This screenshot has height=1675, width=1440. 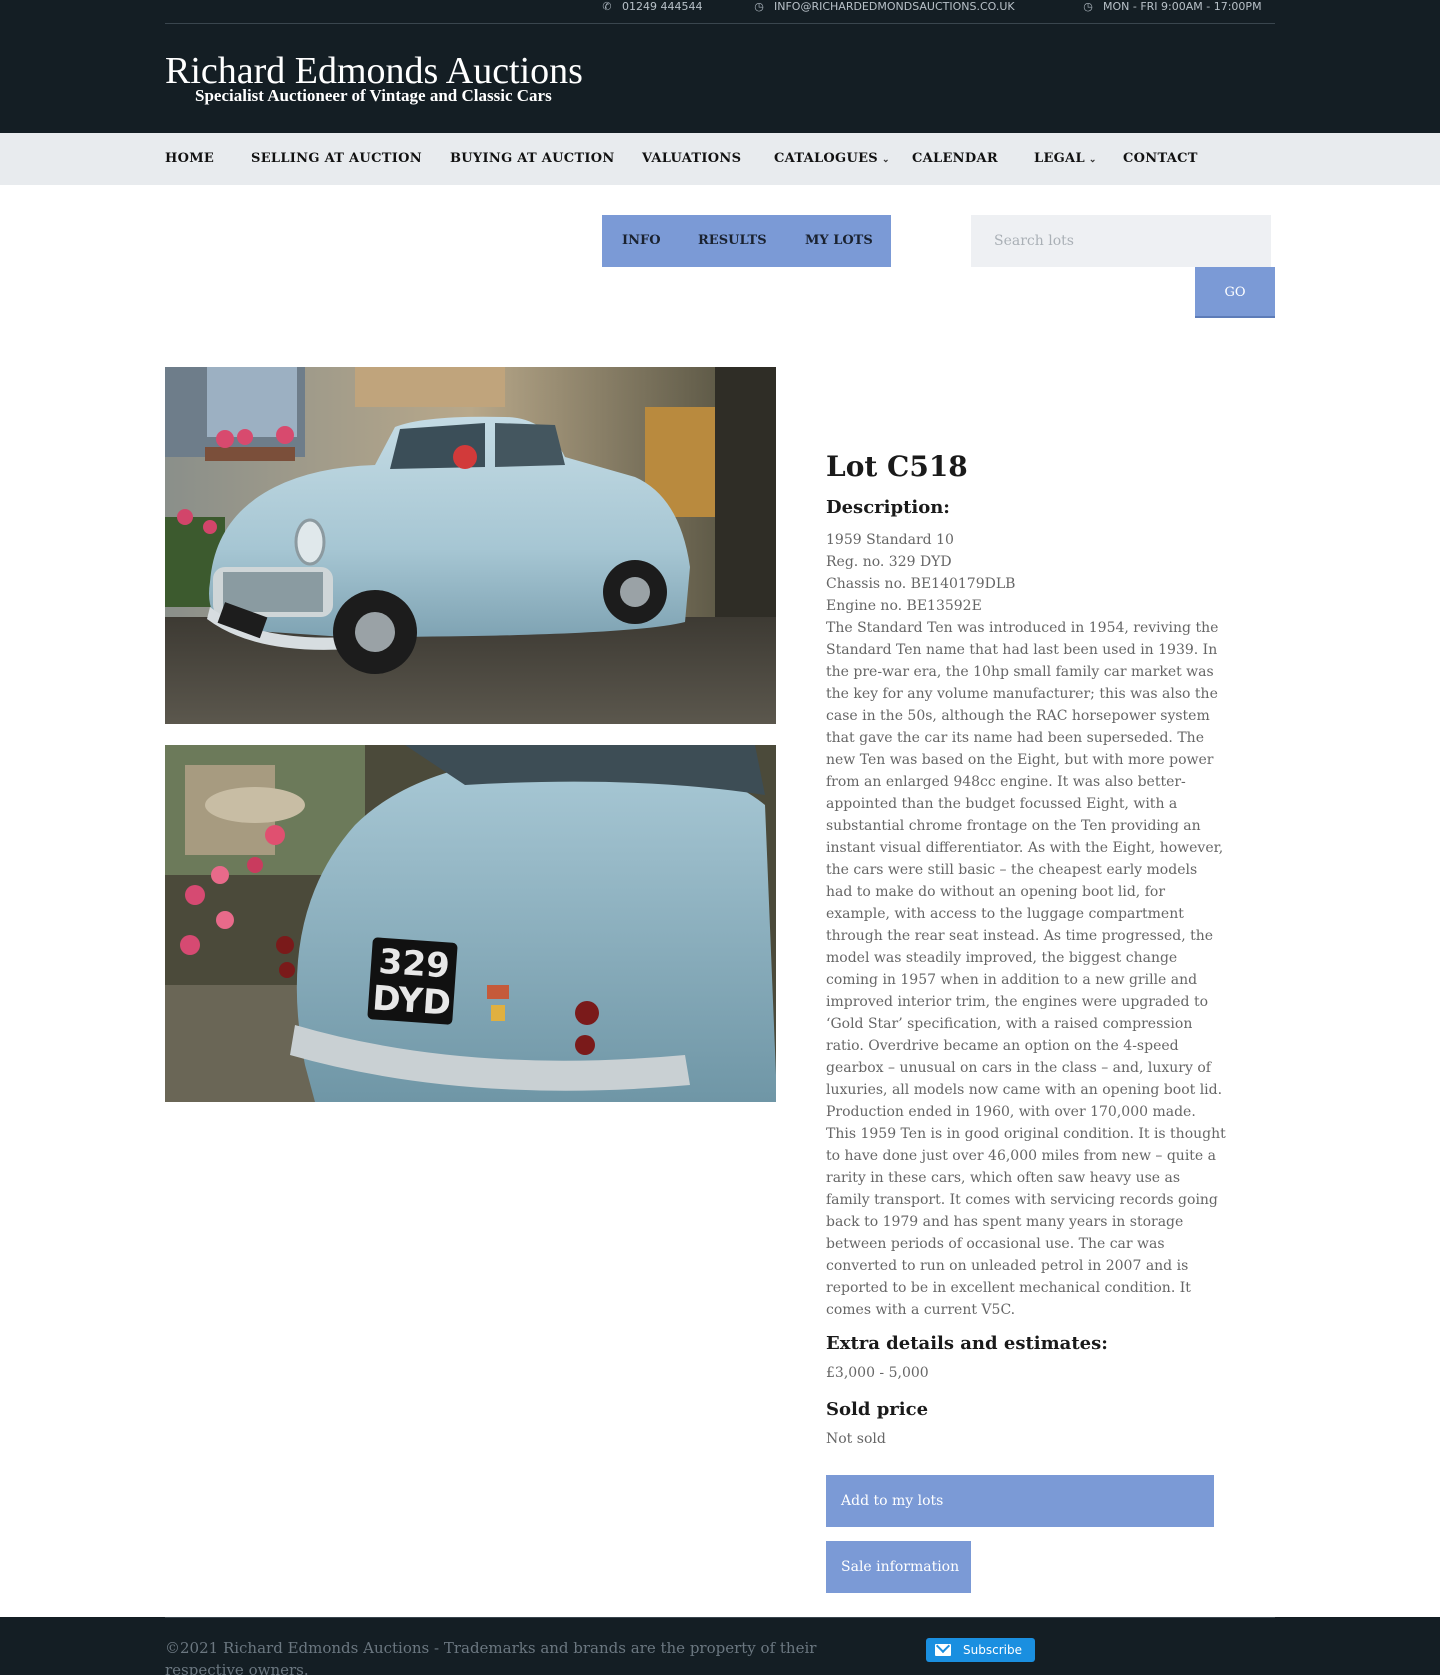 I want to click on mail-icon, so click(x=943, y=1650).